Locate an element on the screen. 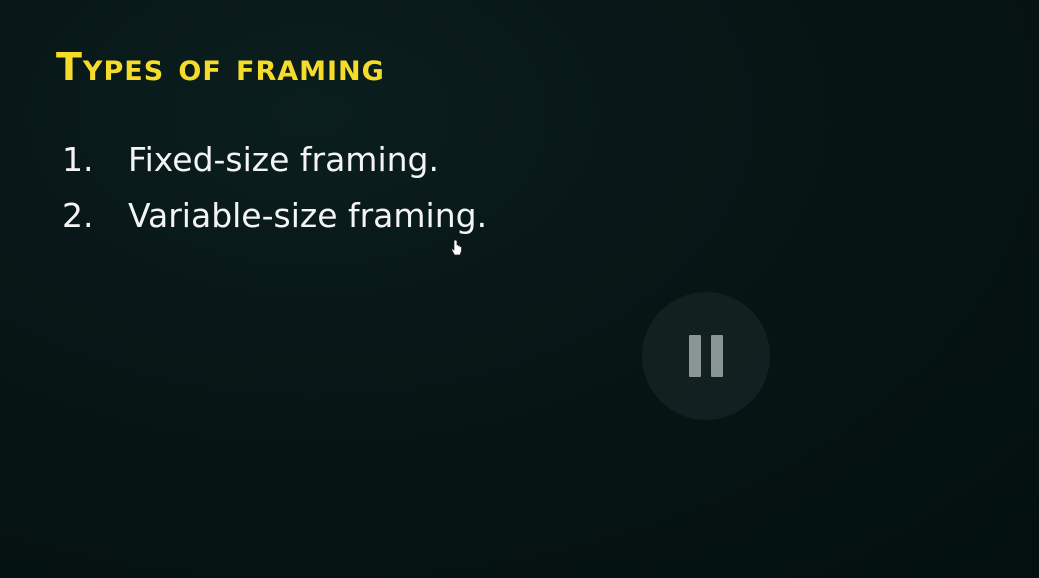 This screenshot has width=1039, height=578. list-item-text: Fixed-size framing. is located at coordinates (283, 159).